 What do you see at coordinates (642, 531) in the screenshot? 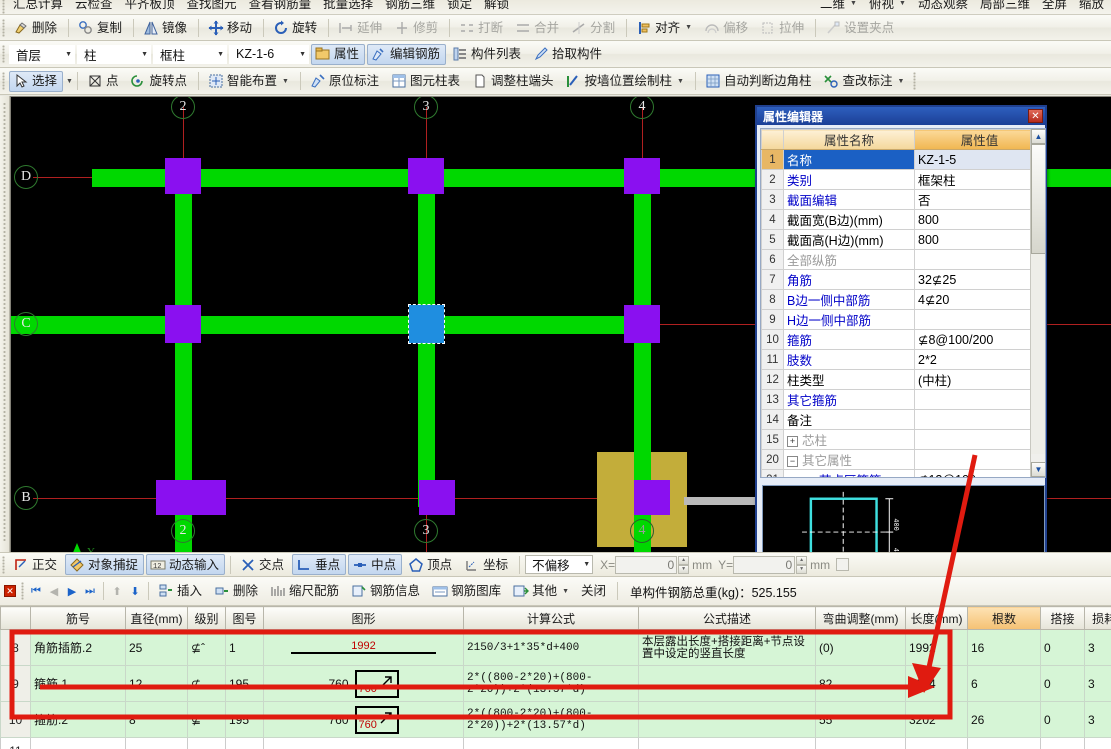
I see `grid-bubble-bottom-4: 4` at bounding box center [642, 531].